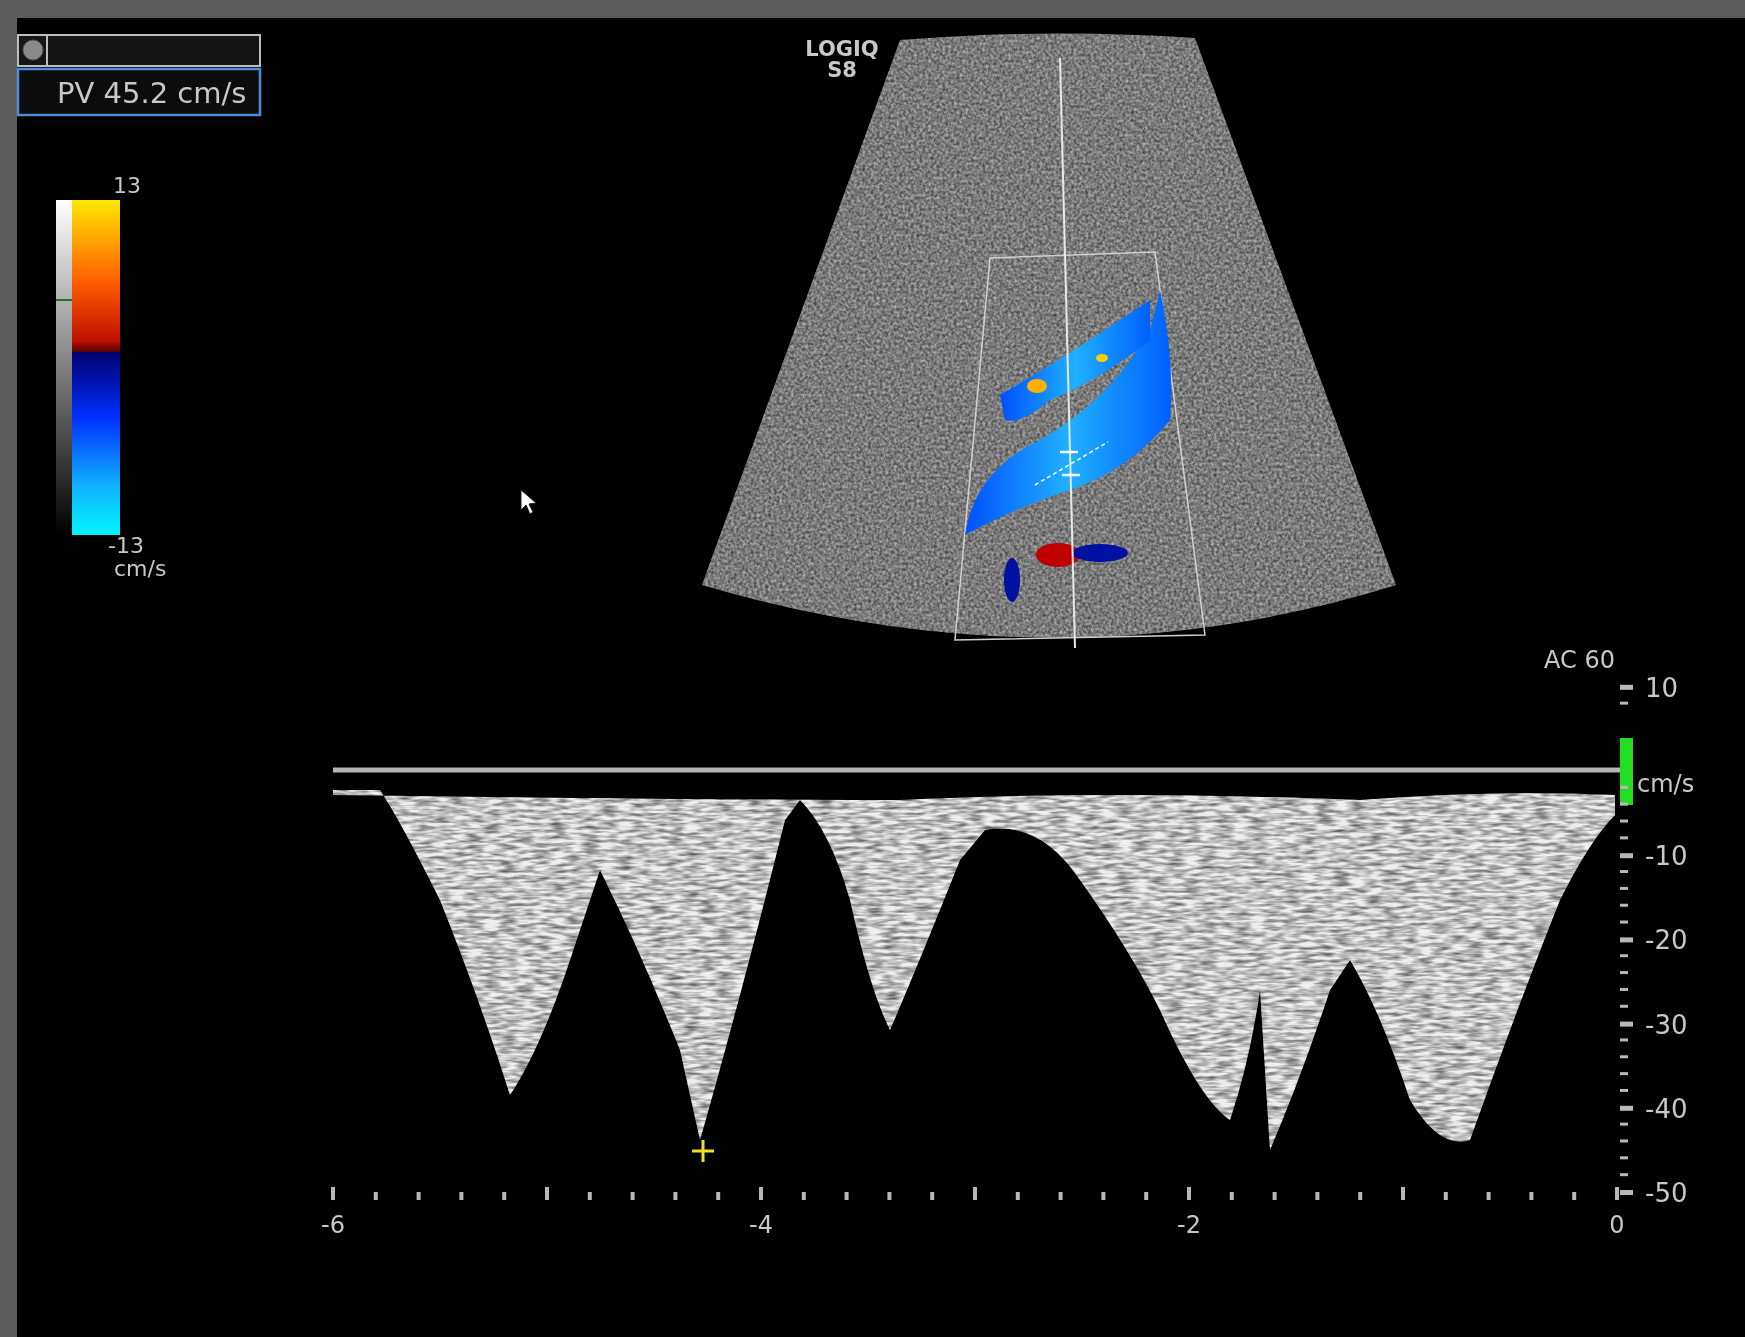 The height and width of the screenshot is (1337, 1745). I want to click on brand-label: LOGIQ, so click(842, 49).